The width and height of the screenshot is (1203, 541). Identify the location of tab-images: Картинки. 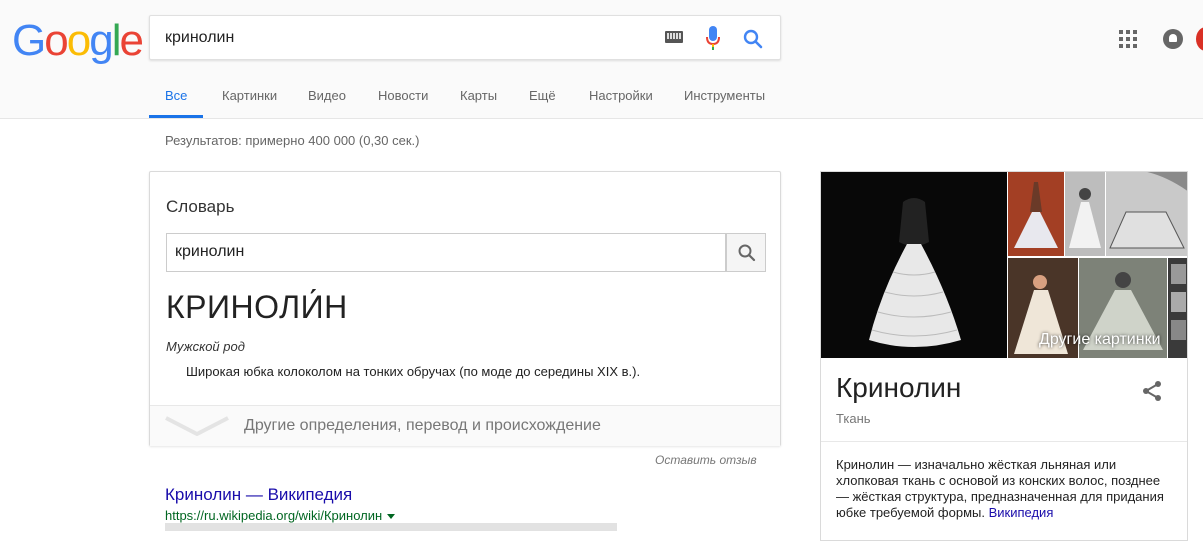
(249, 95).